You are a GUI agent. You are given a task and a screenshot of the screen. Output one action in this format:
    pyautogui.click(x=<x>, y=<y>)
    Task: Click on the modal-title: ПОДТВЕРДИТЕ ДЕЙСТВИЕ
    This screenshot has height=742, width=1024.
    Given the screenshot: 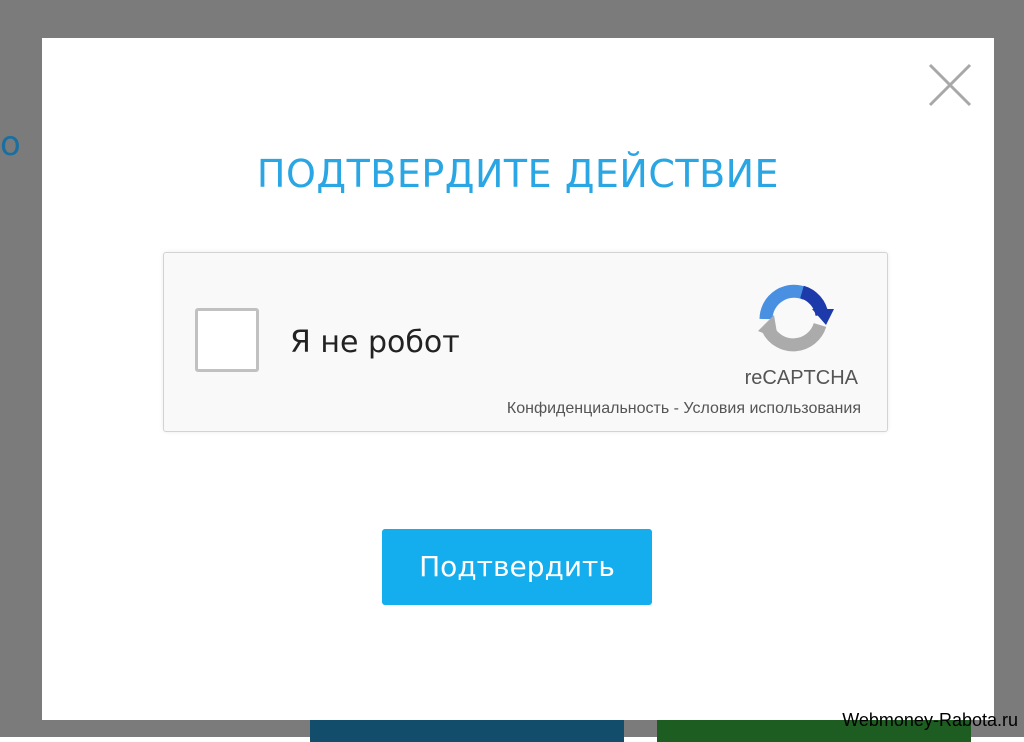 What is the action you would take?
    pyautogui.click(x=518, y=174)
    